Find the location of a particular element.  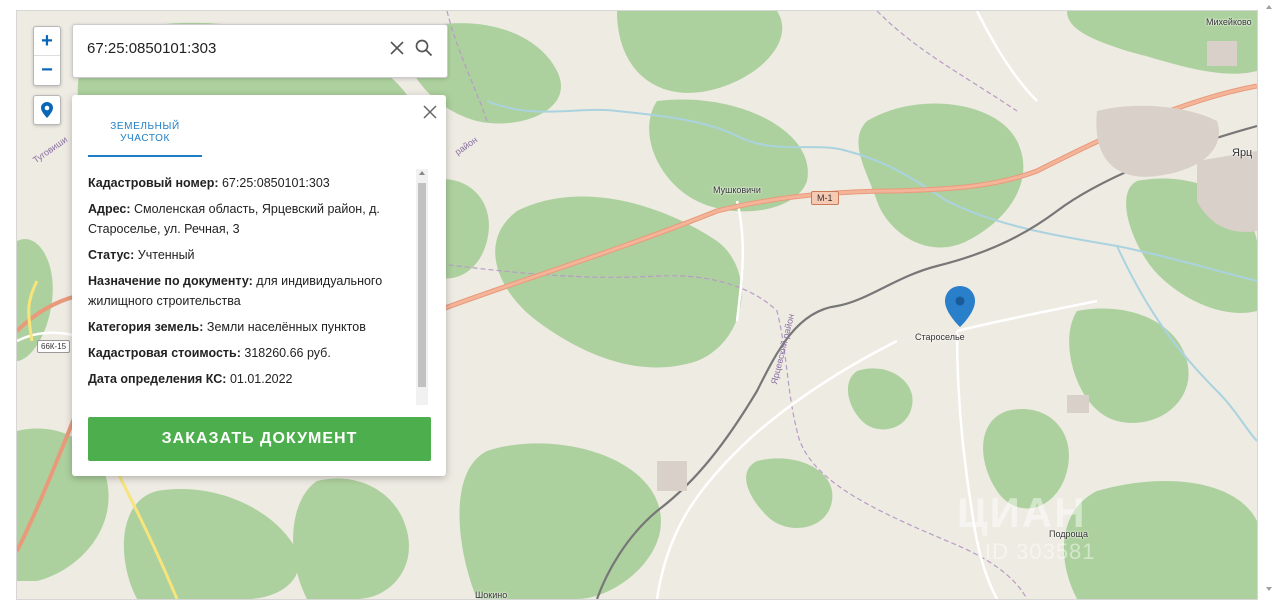

scrollbar-thumb is located at coordinates (422, 285).